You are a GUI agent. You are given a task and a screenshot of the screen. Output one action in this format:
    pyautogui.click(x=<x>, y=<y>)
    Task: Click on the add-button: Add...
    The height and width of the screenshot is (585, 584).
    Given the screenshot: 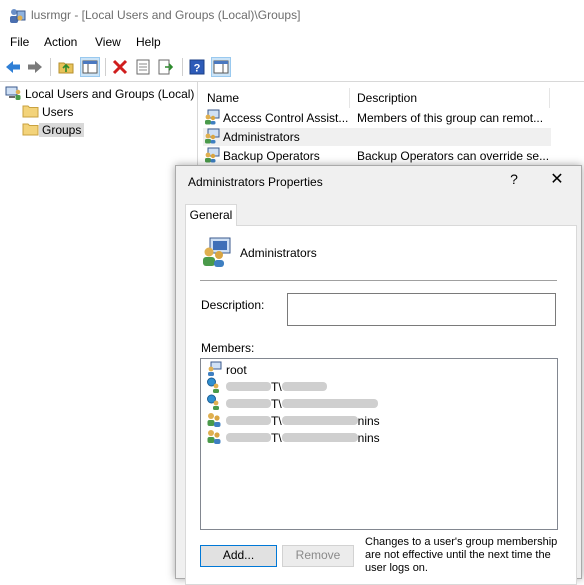 What is the action you would take?
    pyautogui.click(x=238, y=556)
    